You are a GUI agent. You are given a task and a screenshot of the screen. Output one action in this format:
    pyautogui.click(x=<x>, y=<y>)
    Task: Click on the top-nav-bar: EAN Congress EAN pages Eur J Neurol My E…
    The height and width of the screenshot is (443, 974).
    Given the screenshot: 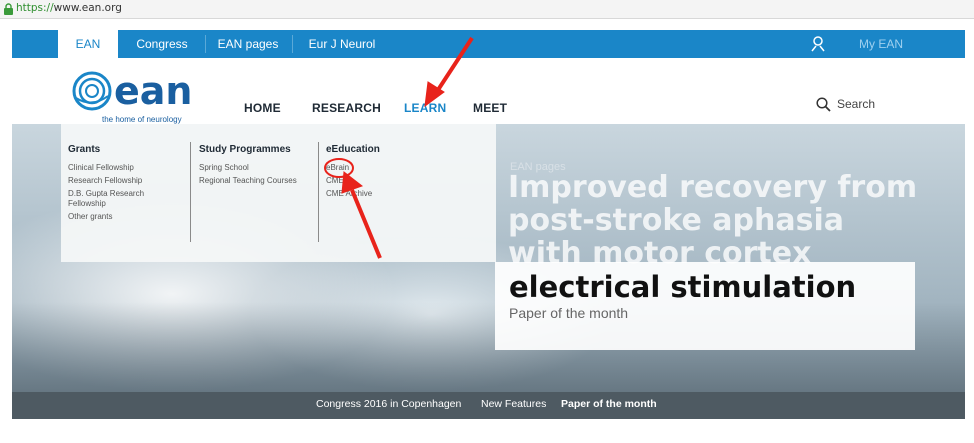 What is the action you would take?
    pyautogui.click(x=488, y=44)
    